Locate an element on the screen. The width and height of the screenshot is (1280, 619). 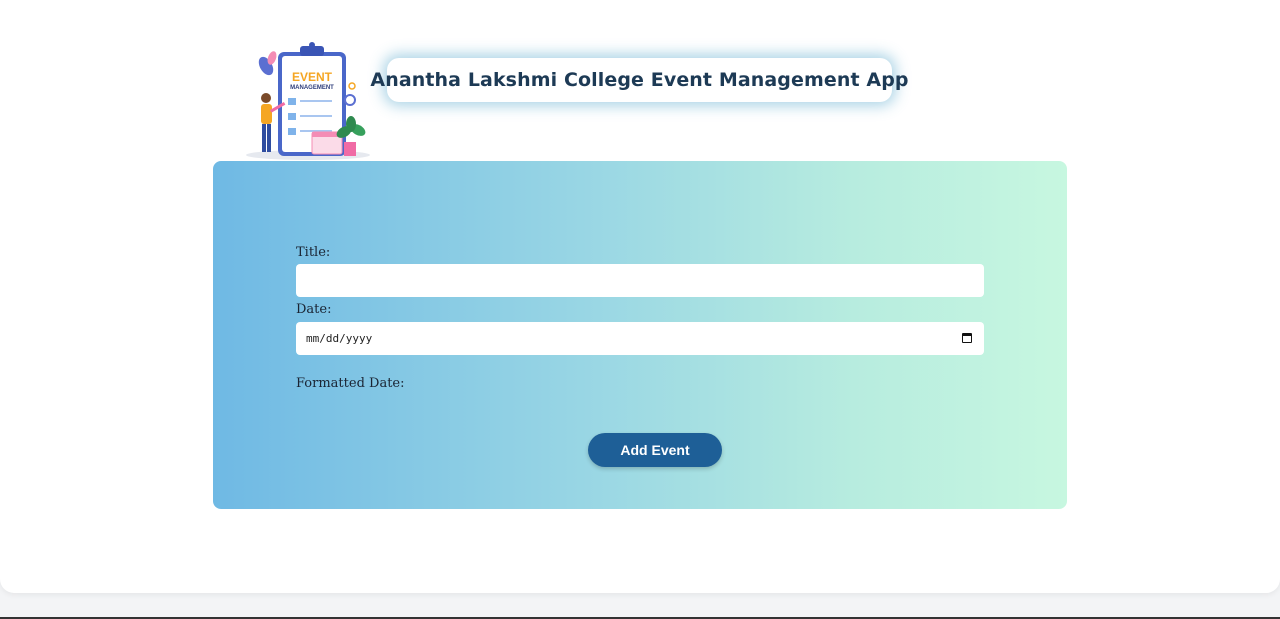
calendar-icon is located at coordinates (967, 338).